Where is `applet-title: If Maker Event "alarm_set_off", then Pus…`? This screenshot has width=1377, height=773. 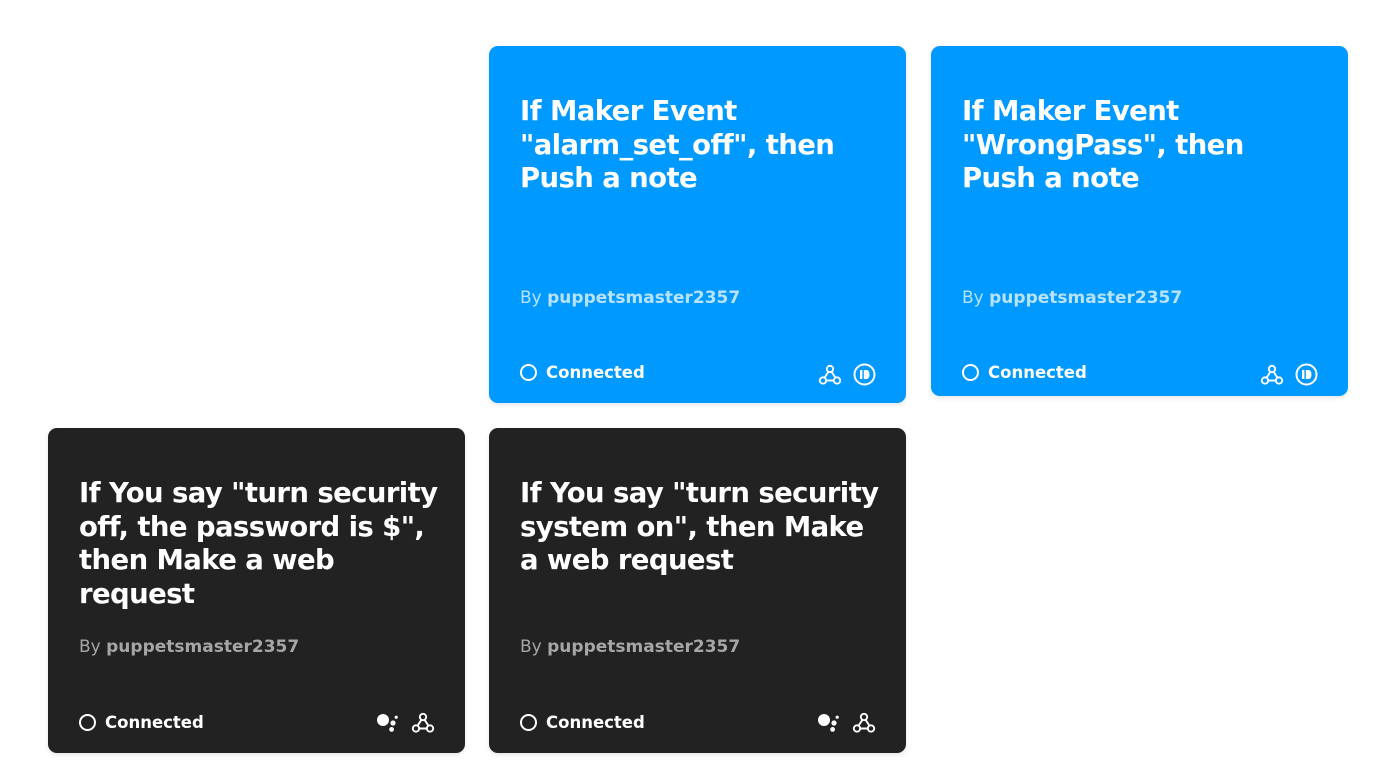 applet-title: If Maker Event "alarm_set_off", then Pus… is located at coordinates (677, 144).